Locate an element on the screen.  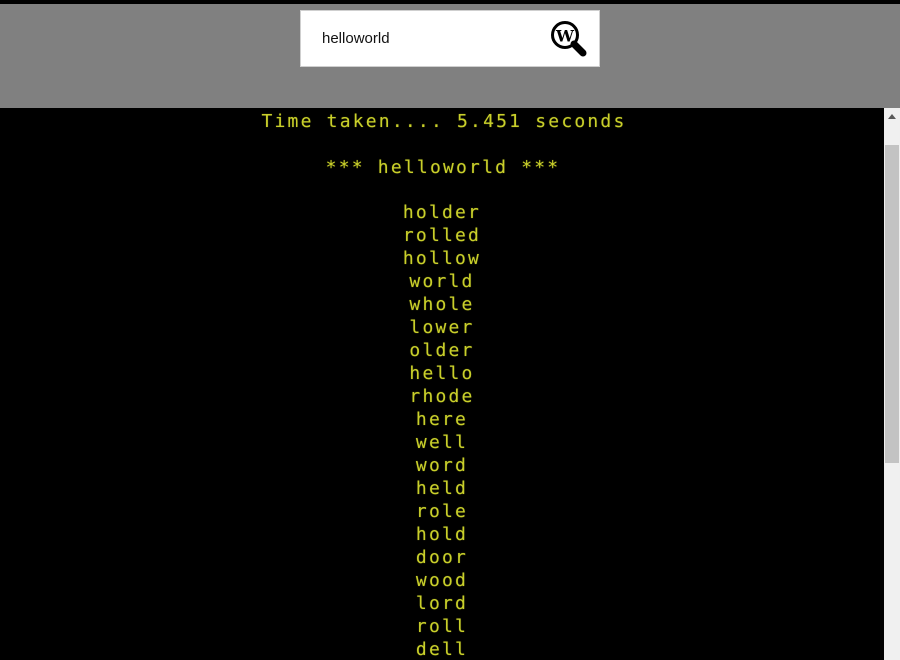
query-title-line: *** helloworld *** is located at coordinates (443, 167).